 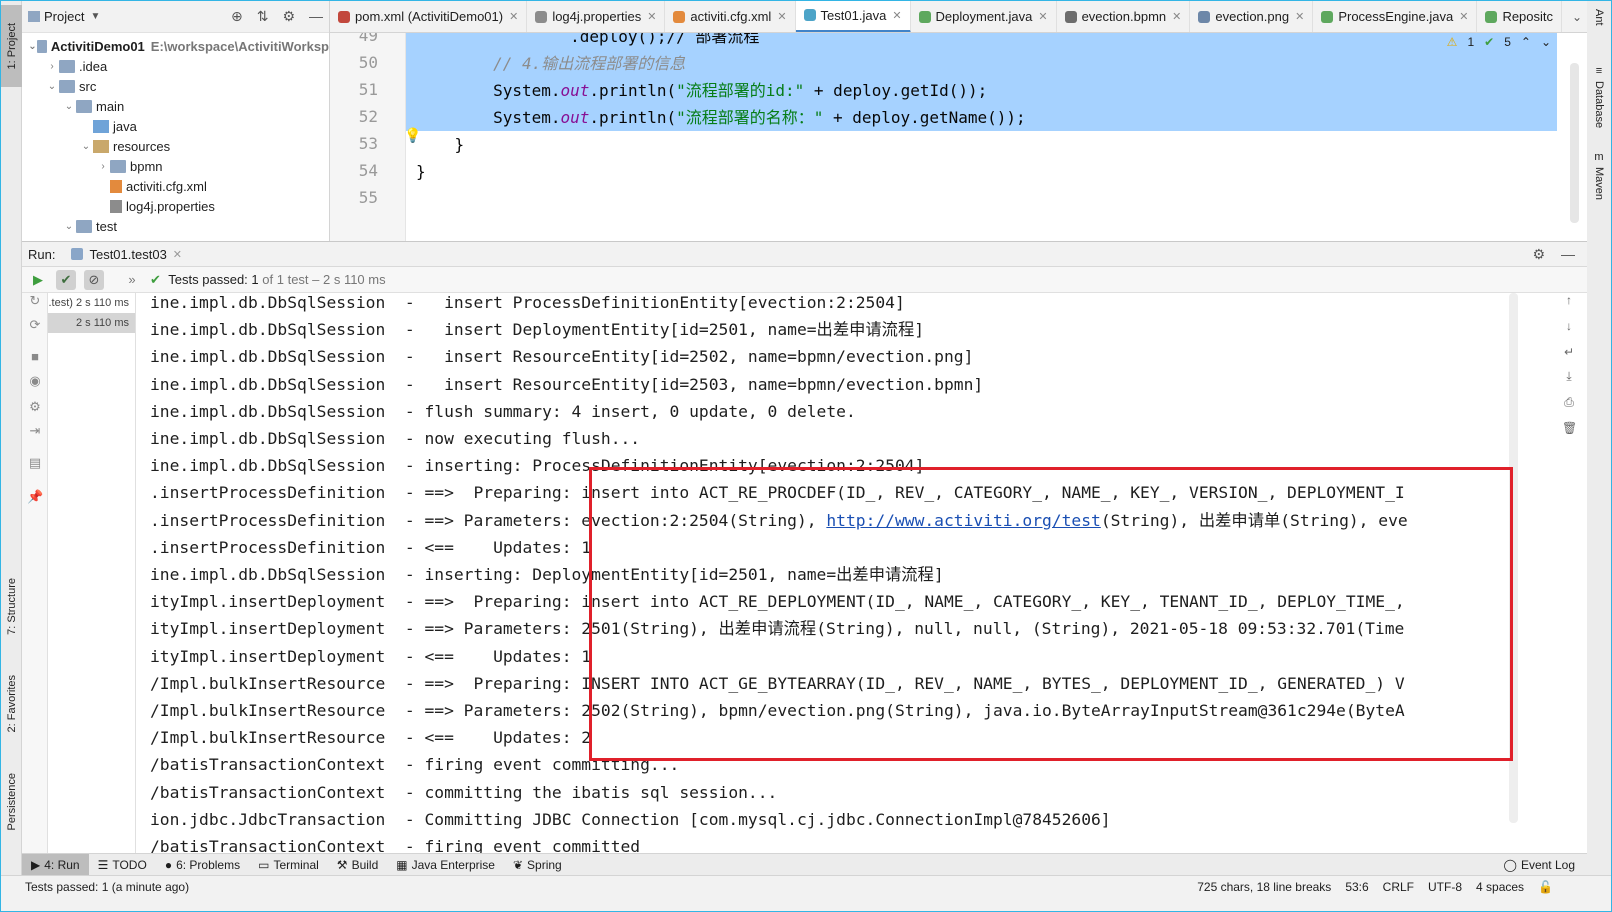 What do you see at coordinates (175, 166) in the screenshot?
I see `tree-item: › bpmn` at bounding box center [175, 166].